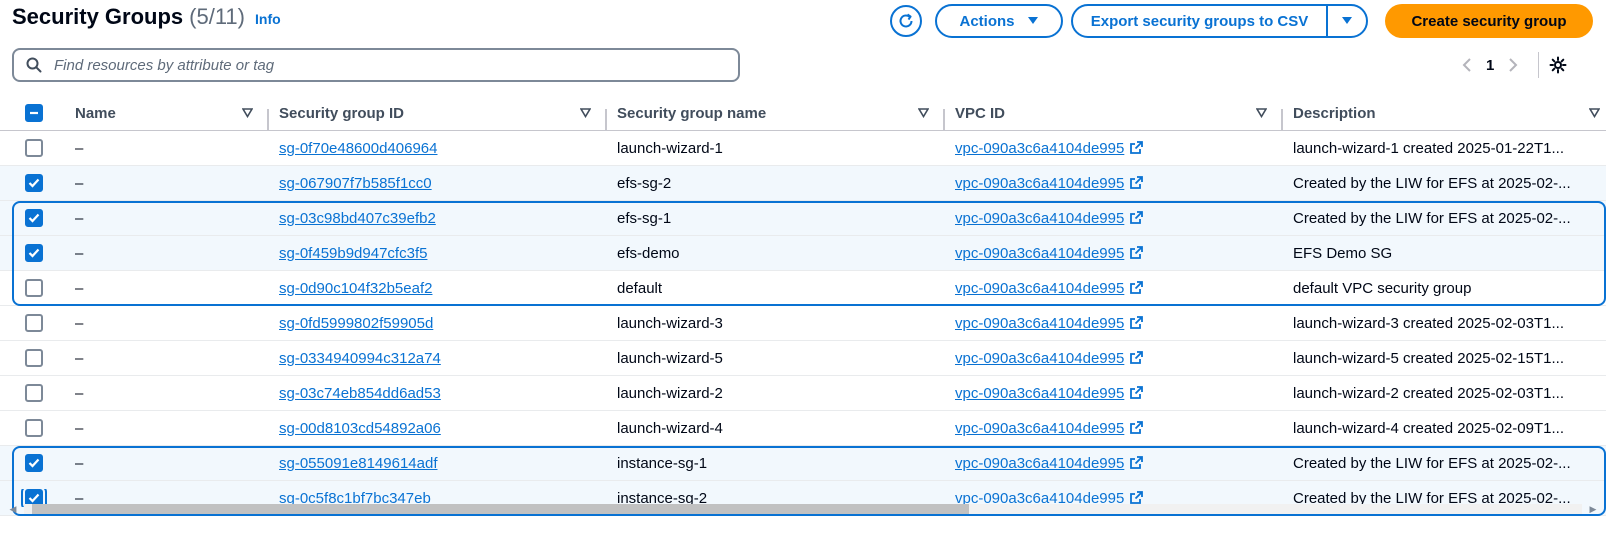  I want to click on gear-icon, so click(1558, 65).